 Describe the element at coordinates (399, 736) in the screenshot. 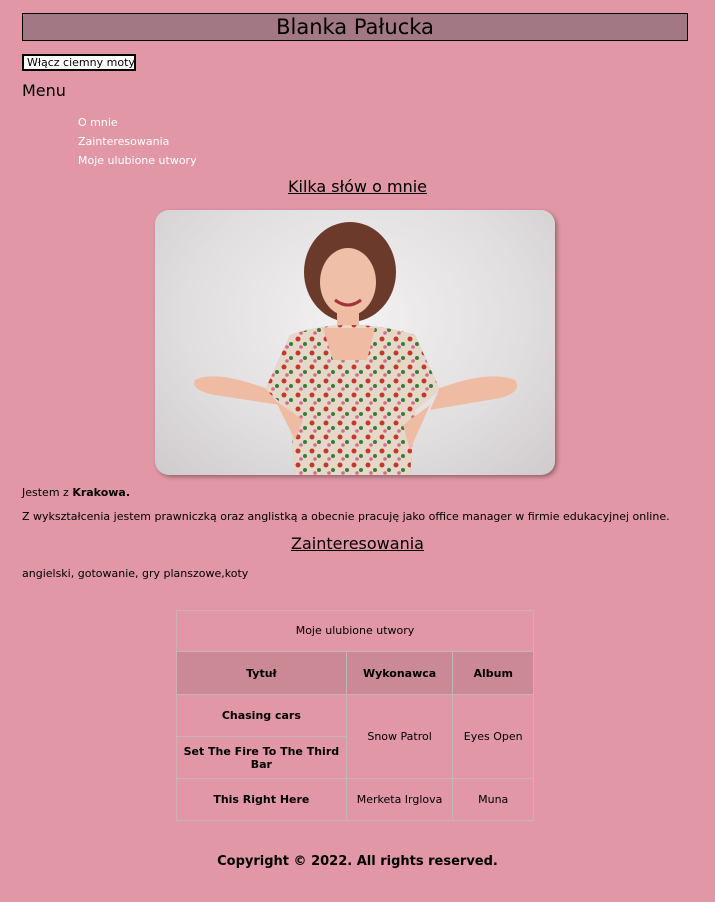

I see `song-artist: Snow Patrol` at that location.